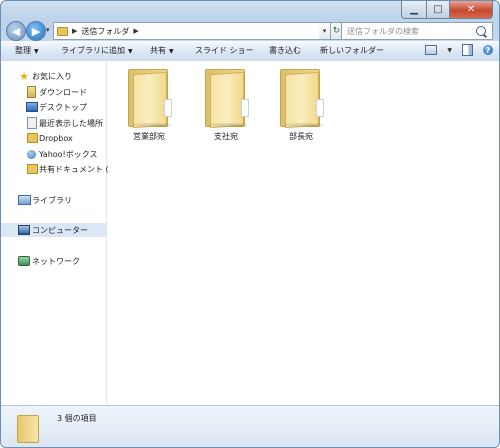  I want to click on share-label: 共有, so click(158, 50).